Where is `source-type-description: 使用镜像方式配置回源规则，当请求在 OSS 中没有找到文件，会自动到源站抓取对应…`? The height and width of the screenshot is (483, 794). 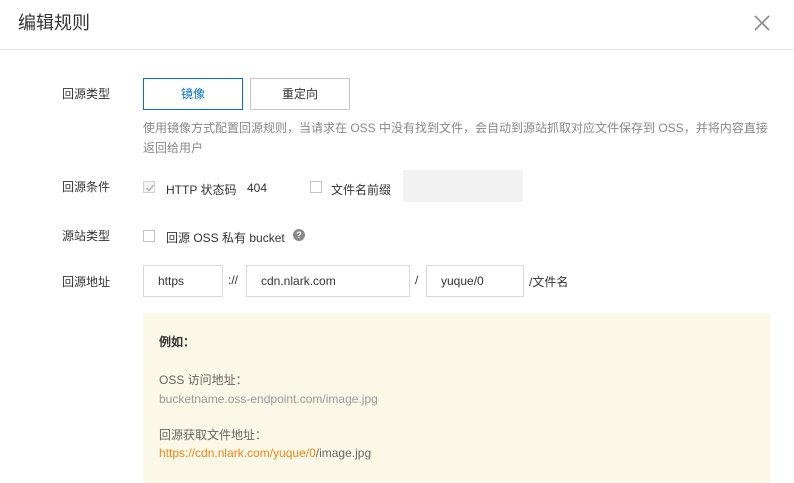
source-type-description: 使用镜像方式配置回源规则，当请求在 OSS 中没有找到文件，会自动到源站抓取对应… is located at coordinates (458, 138).